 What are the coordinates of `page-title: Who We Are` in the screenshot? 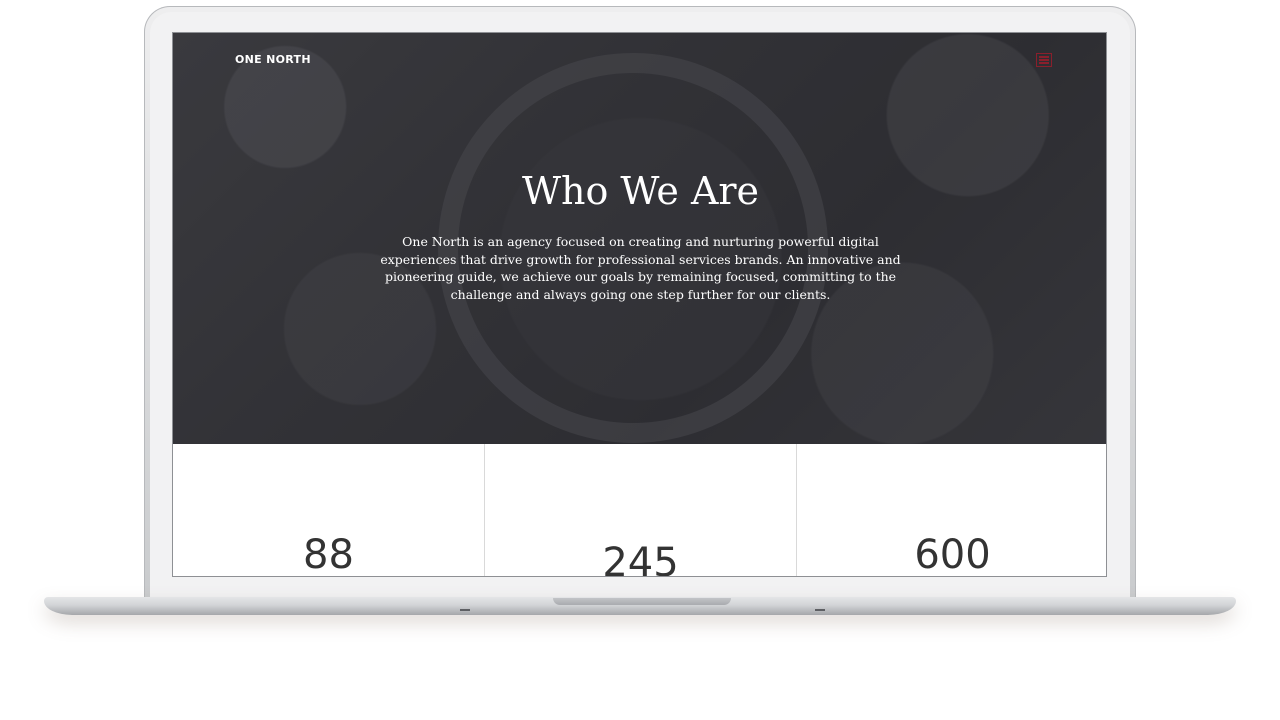 It's located at (640, 191).